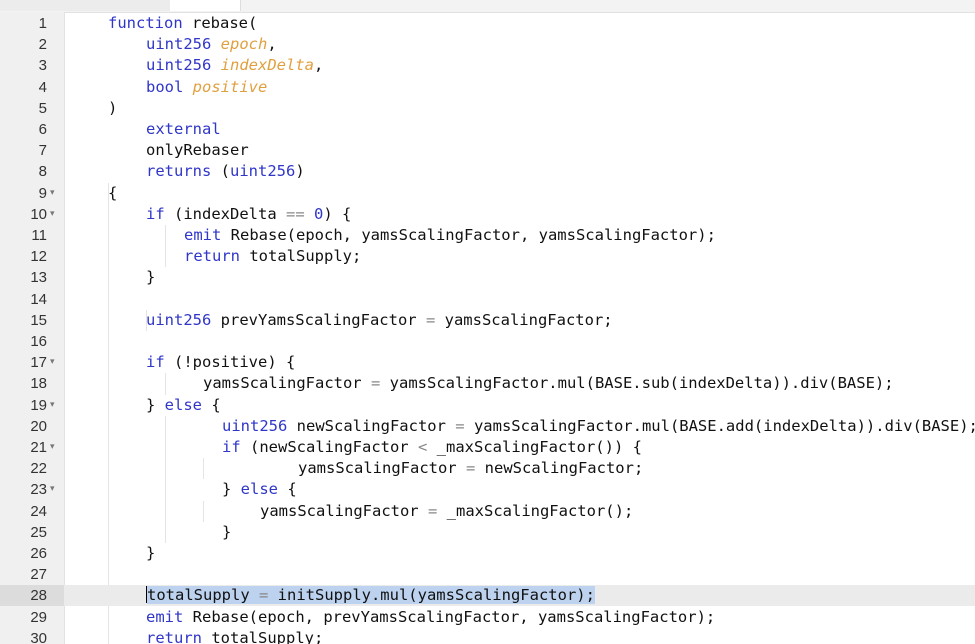 Image resolution: width=975 pixels, height=644 pixels. What do you see at coordinates (487, 277) in the screenshot?
I see `code-line: 13}` at bounding box center [487, 277].